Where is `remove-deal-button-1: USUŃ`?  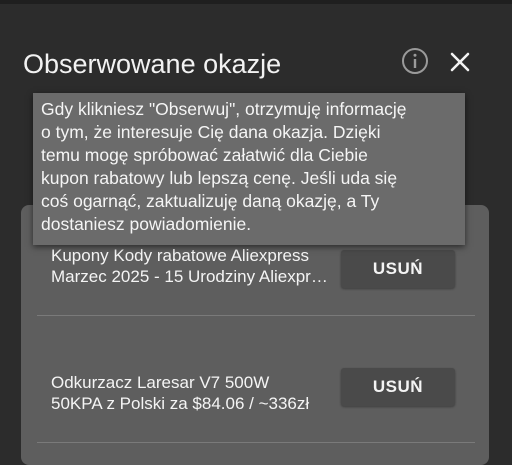 remove-deal-button-1: USUŃ is located at coordinates (398, 269).